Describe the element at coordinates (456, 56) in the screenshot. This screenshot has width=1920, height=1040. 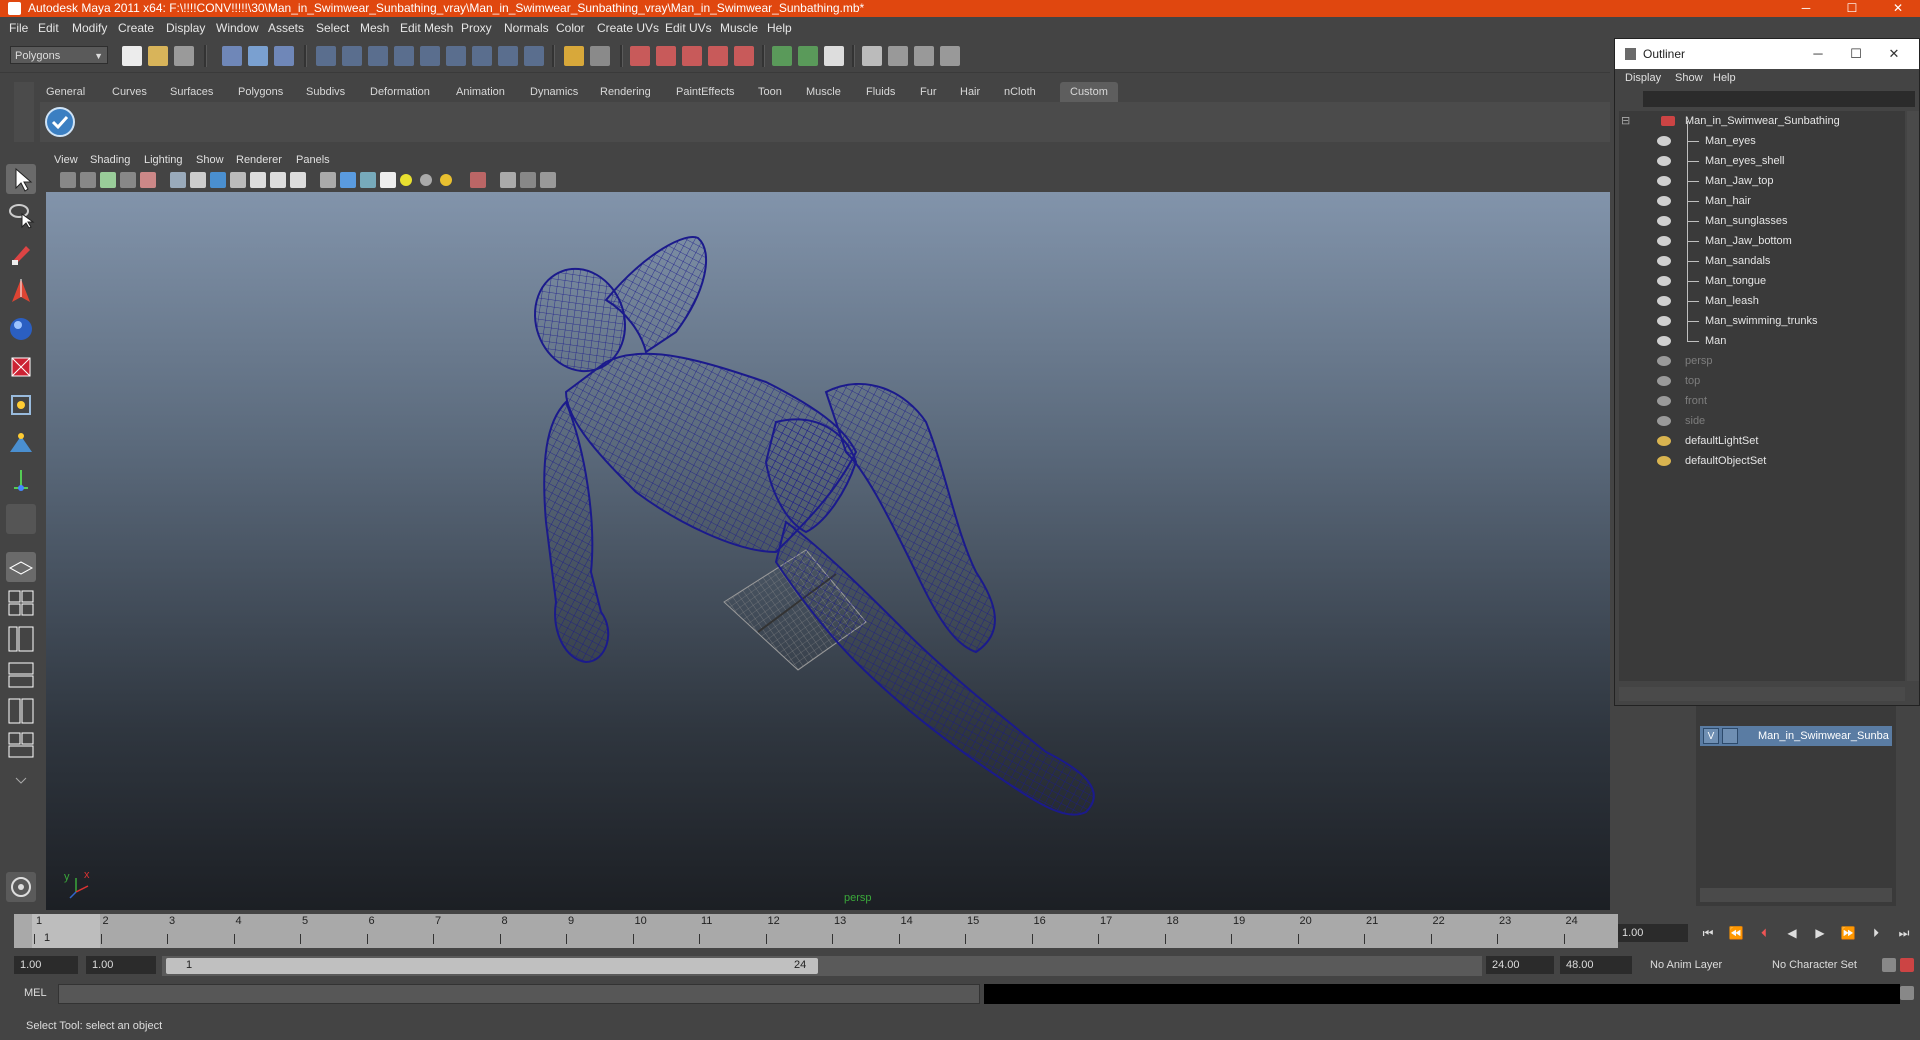
I see `select-dynamics-icon` at that location.